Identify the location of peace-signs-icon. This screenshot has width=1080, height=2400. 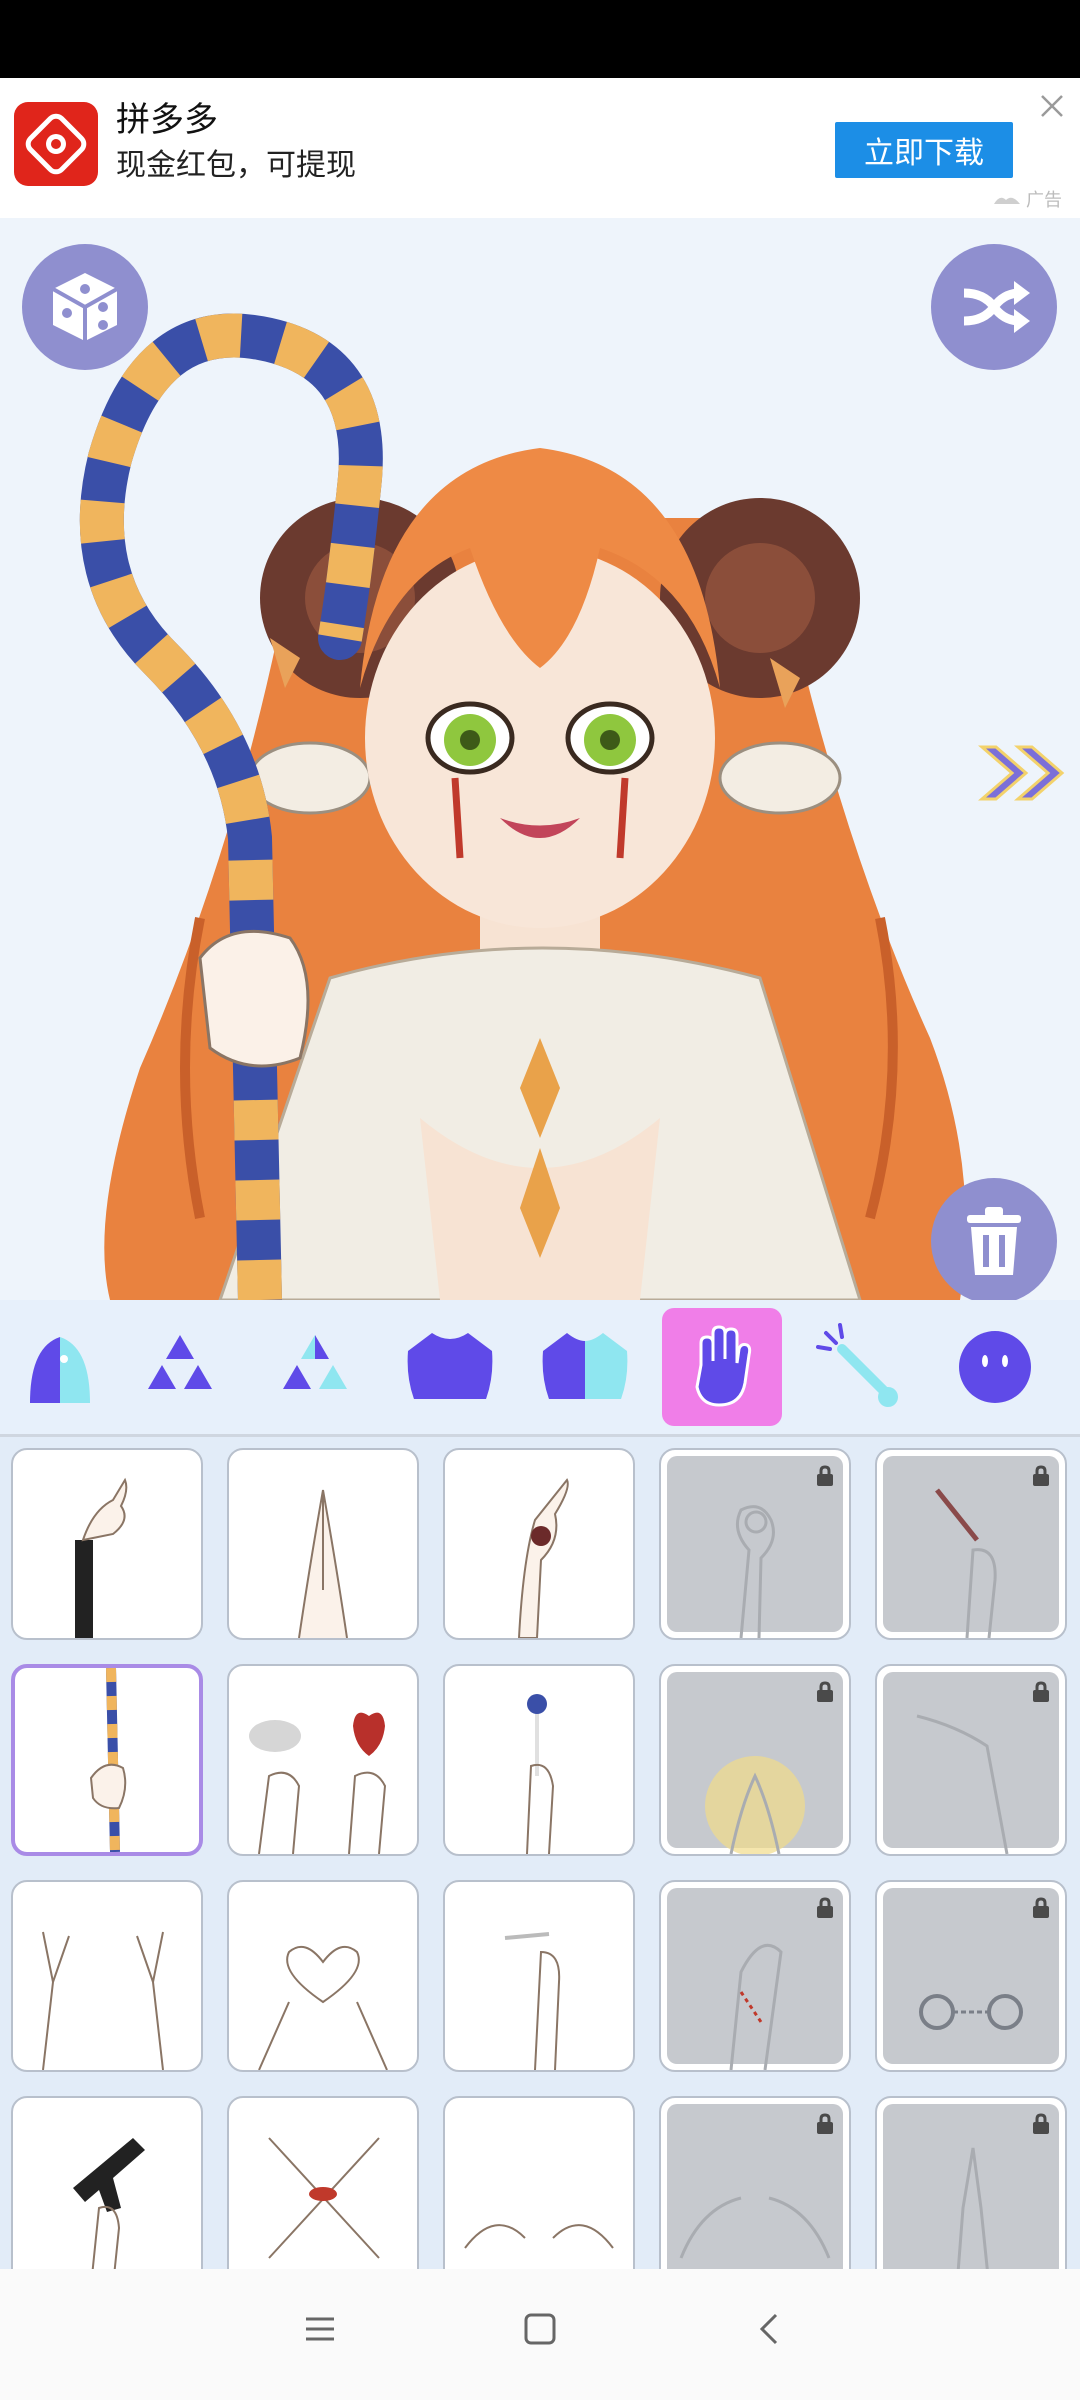
(103, 2000).